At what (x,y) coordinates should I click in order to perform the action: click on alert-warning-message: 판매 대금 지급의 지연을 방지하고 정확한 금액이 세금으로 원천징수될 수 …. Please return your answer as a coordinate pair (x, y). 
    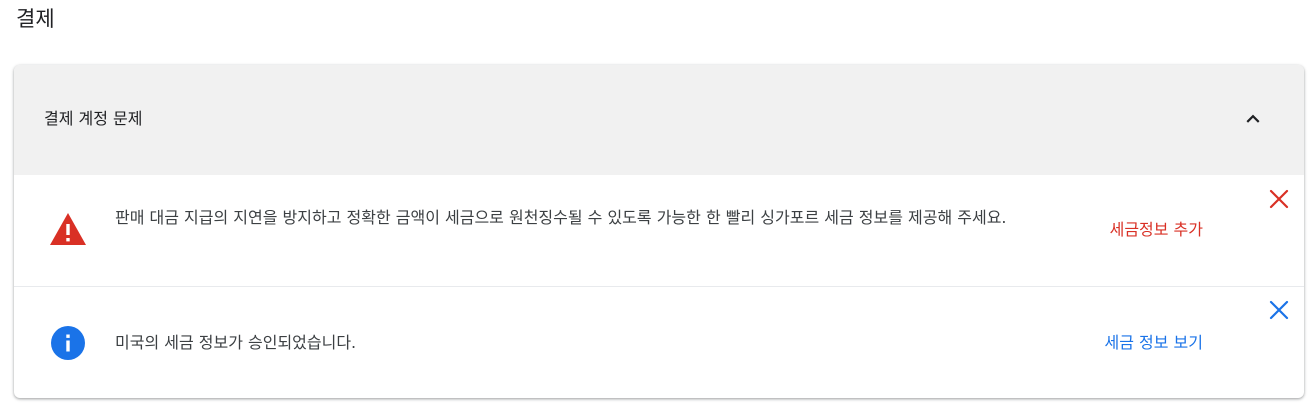
    Looking at the image, I should click on (561, 217).